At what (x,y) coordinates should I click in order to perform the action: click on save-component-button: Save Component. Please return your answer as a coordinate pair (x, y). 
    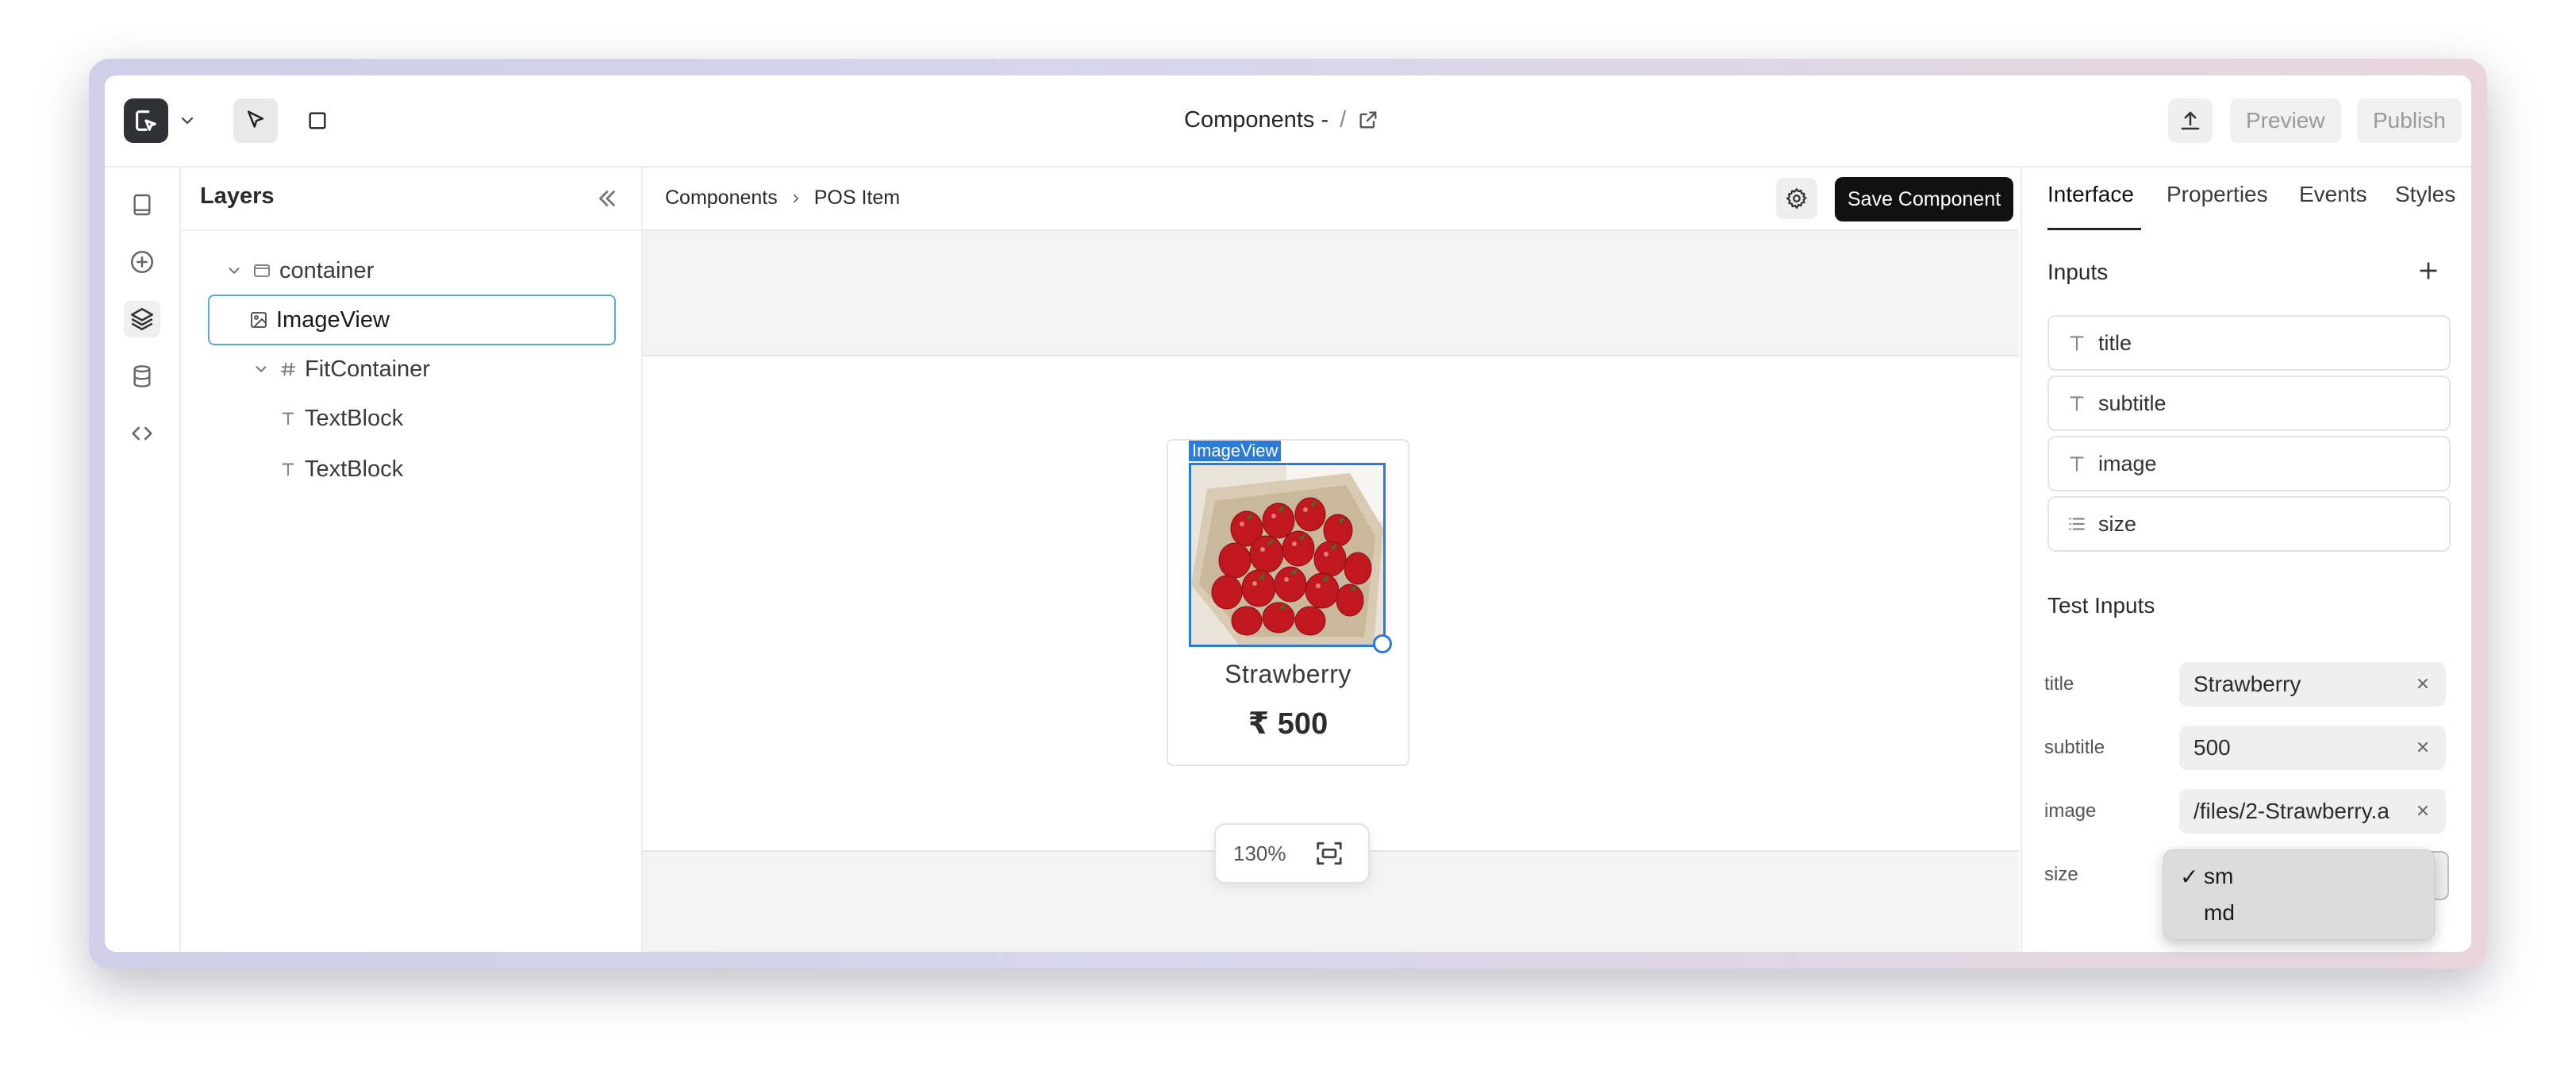
    Looking at the image, I should click on (1924, 199).